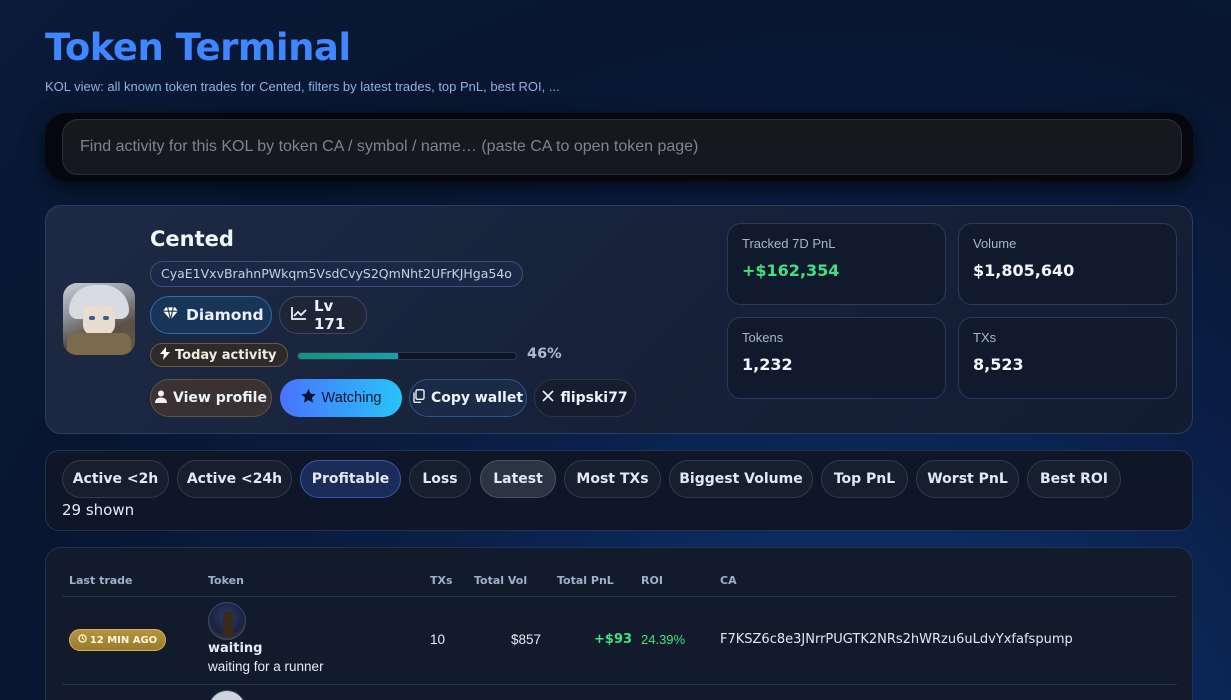 This screenshot has width=1231, height=700. Describe the element at coordinates (864, 479) in the screenshot. I see `filter-top-pnl: Top PnL` at that location.